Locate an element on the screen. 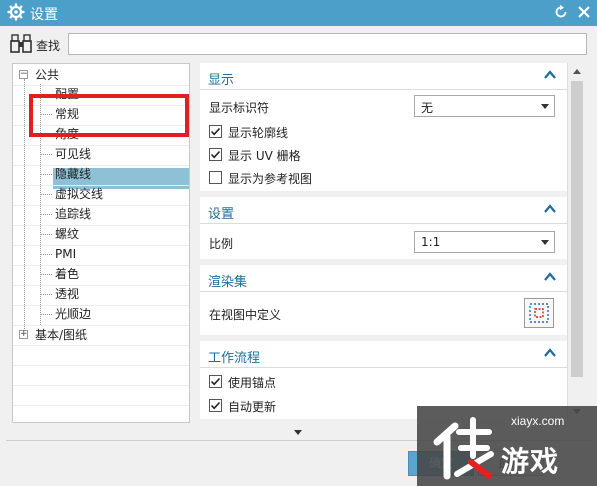  checkbox-label: 自动更新 is located at coordinates (252, 407).